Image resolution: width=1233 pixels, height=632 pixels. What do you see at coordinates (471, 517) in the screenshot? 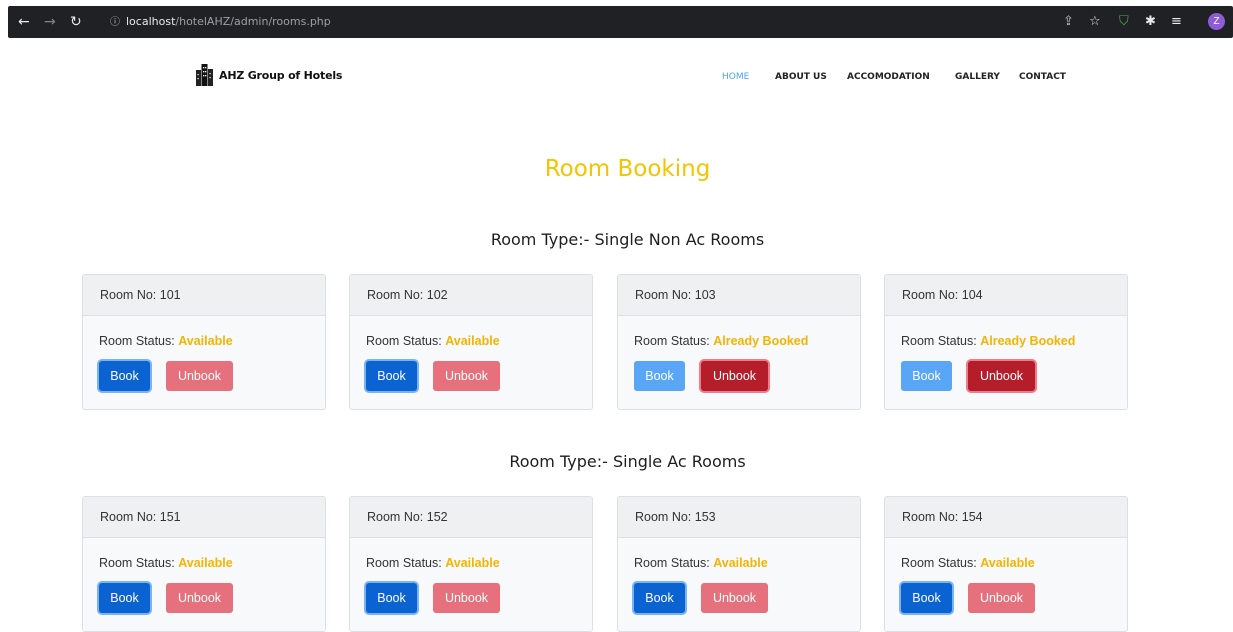
I see `room-number: Room No: 152` at bounding box center [471, 517].